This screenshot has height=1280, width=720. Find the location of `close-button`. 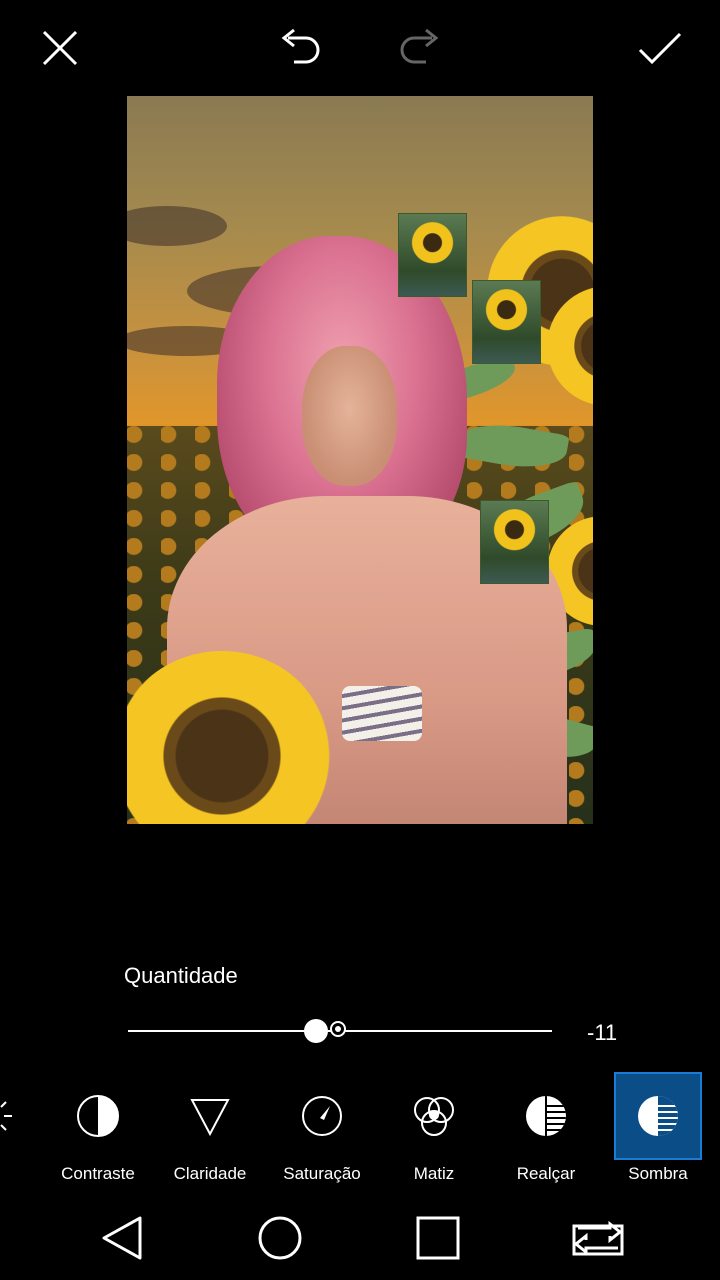

close-button is located at coordinates (60, 48).